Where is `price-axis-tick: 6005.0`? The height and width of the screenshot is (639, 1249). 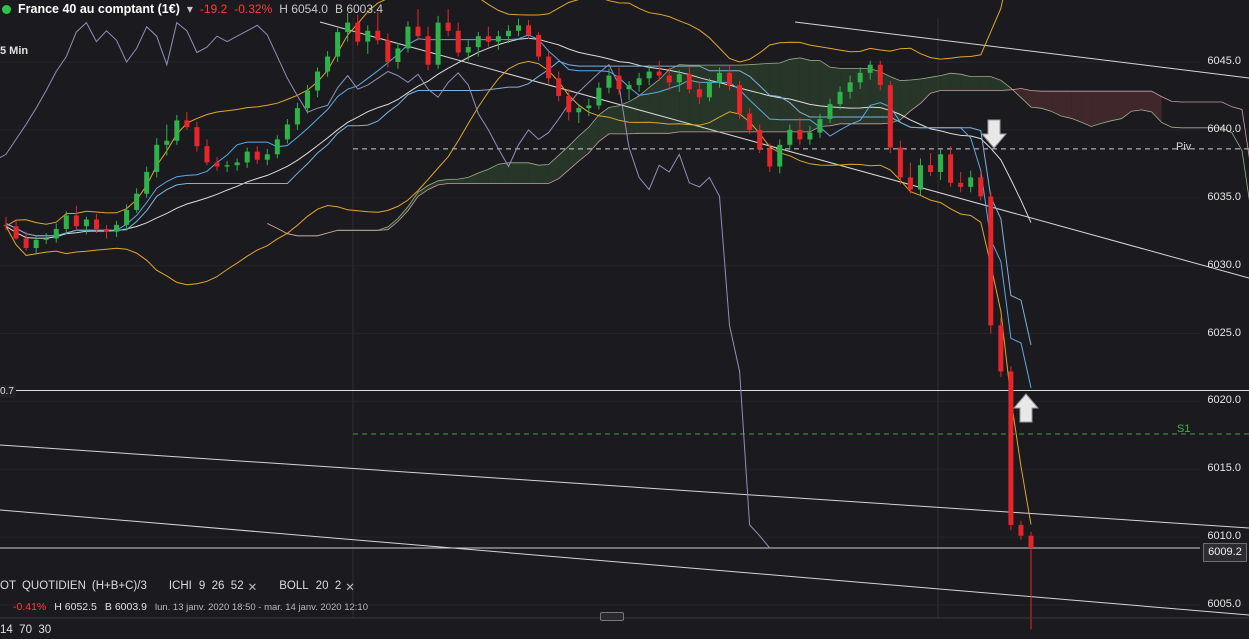 price-axis-tick: 6005.0 is located at coordinates (1224, 604).